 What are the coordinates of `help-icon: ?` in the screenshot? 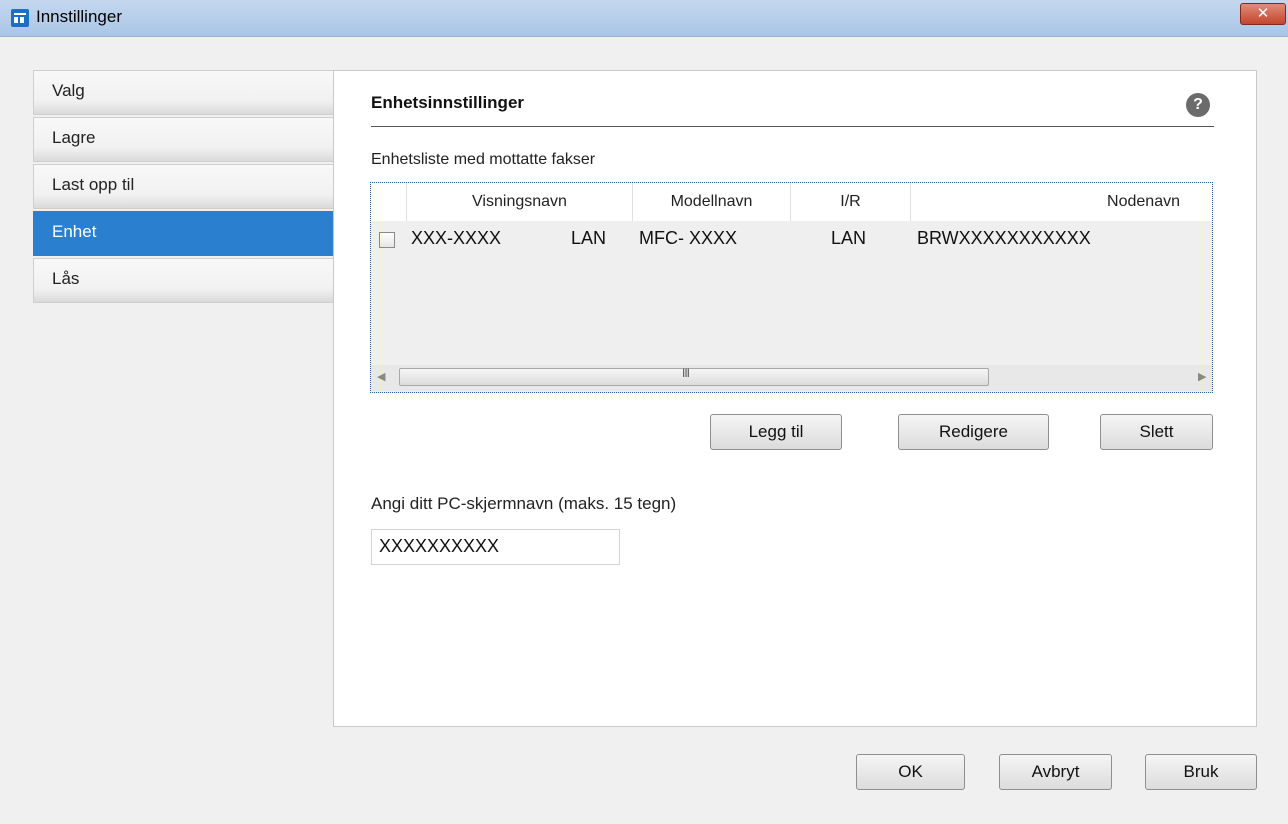 It's located at (1198, 105).